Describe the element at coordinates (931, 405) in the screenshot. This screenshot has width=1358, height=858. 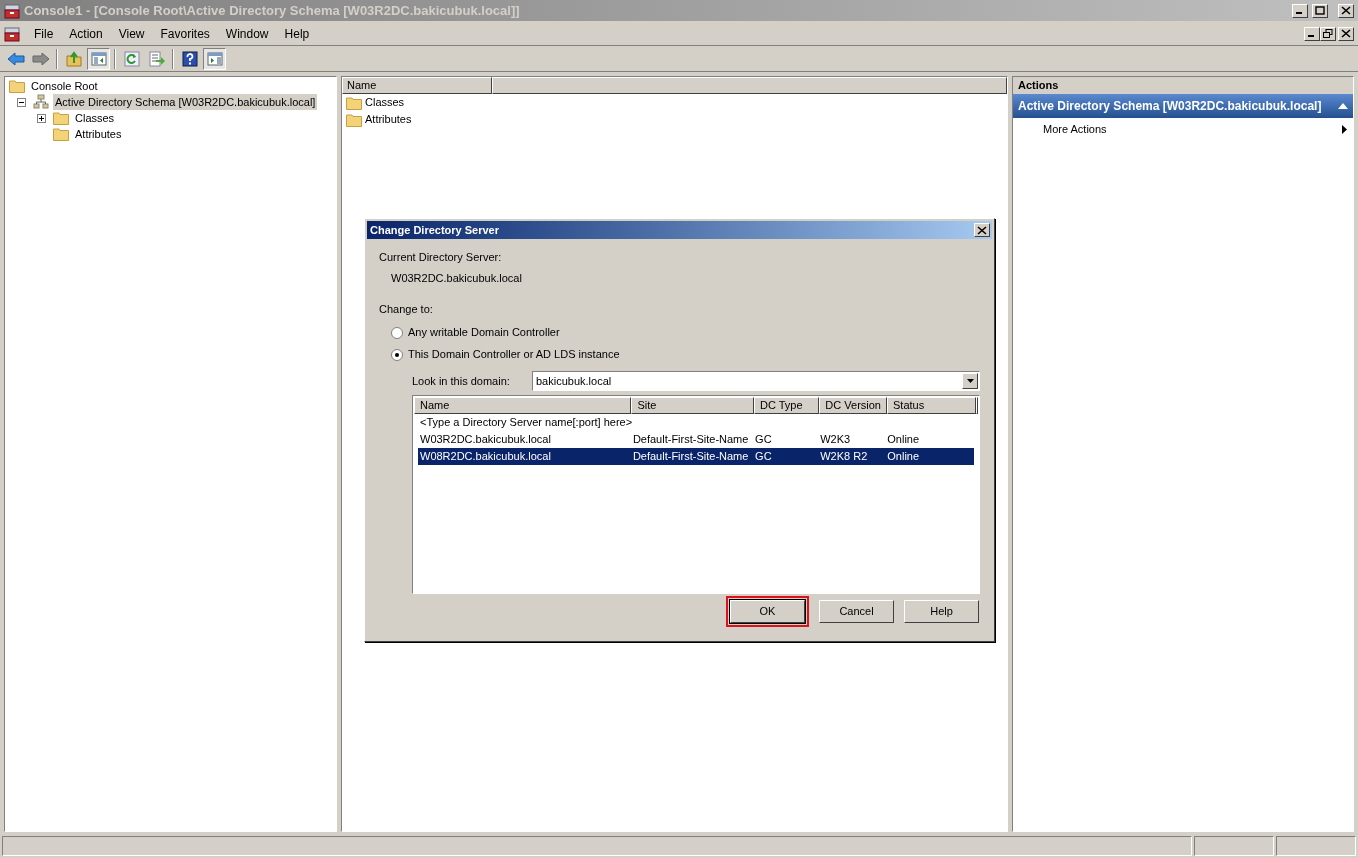
I see `column-header: Status` at that location.